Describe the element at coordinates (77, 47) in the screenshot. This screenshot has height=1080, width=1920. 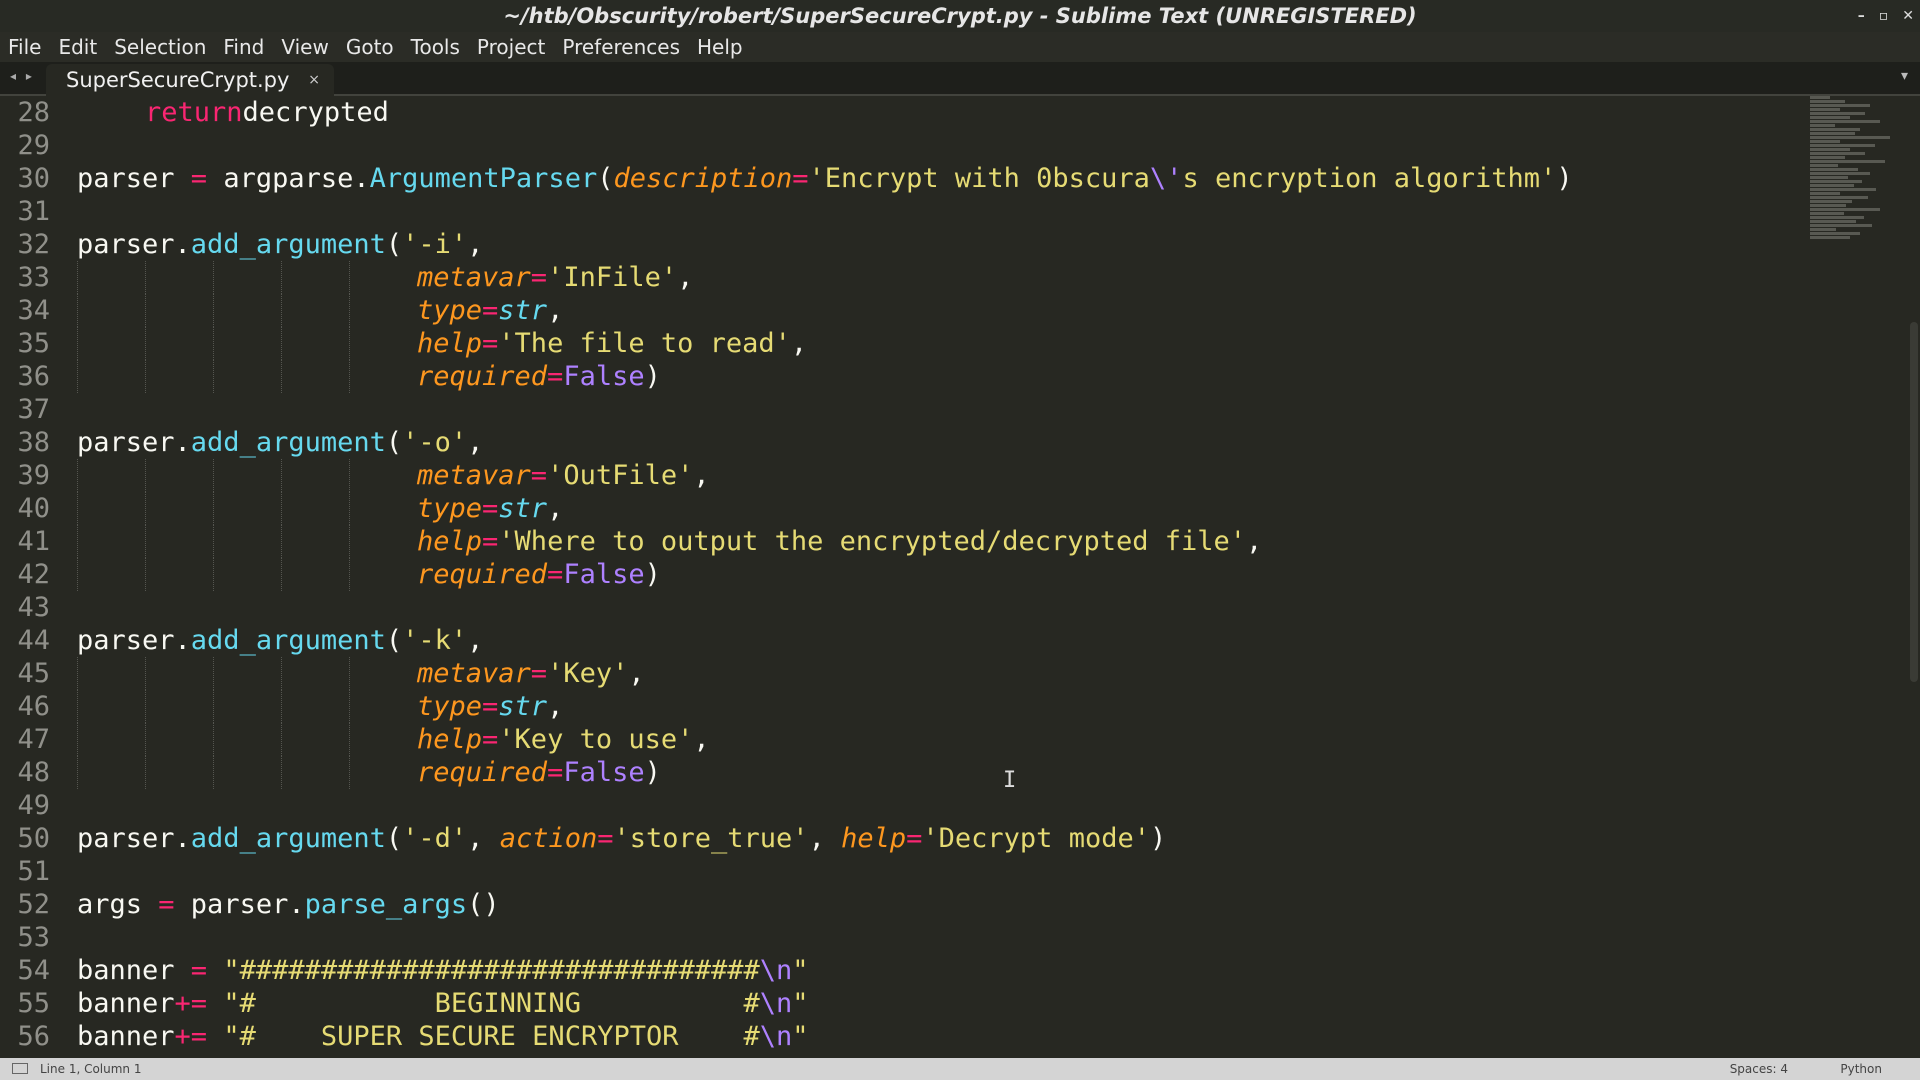
I see `menu-edit: Edit` at that location.